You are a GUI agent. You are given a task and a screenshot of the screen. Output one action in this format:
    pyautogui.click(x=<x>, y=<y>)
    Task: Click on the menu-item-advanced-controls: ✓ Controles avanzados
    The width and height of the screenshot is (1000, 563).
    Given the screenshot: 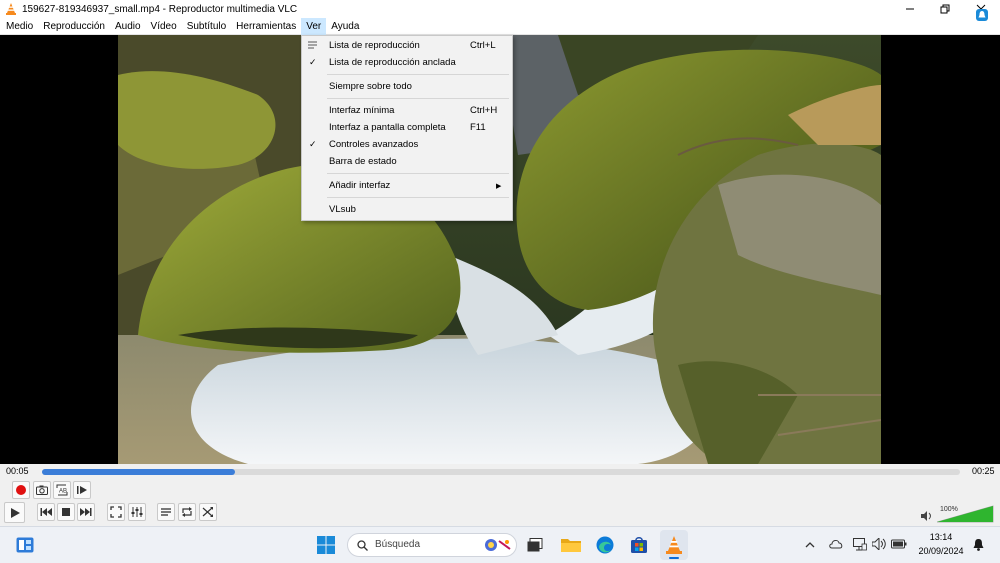 What is the action you would take?
    pyautogui.click(x=407, y=144)
    